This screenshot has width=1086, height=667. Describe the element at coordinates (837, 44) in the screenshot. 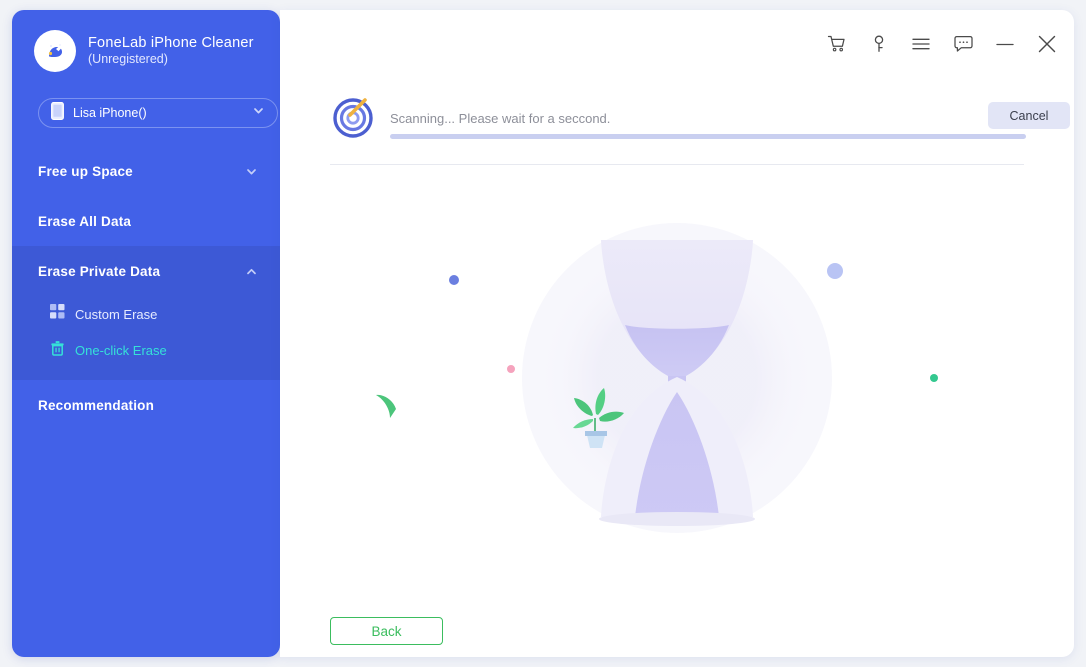

I see `cart-icon` at that location.